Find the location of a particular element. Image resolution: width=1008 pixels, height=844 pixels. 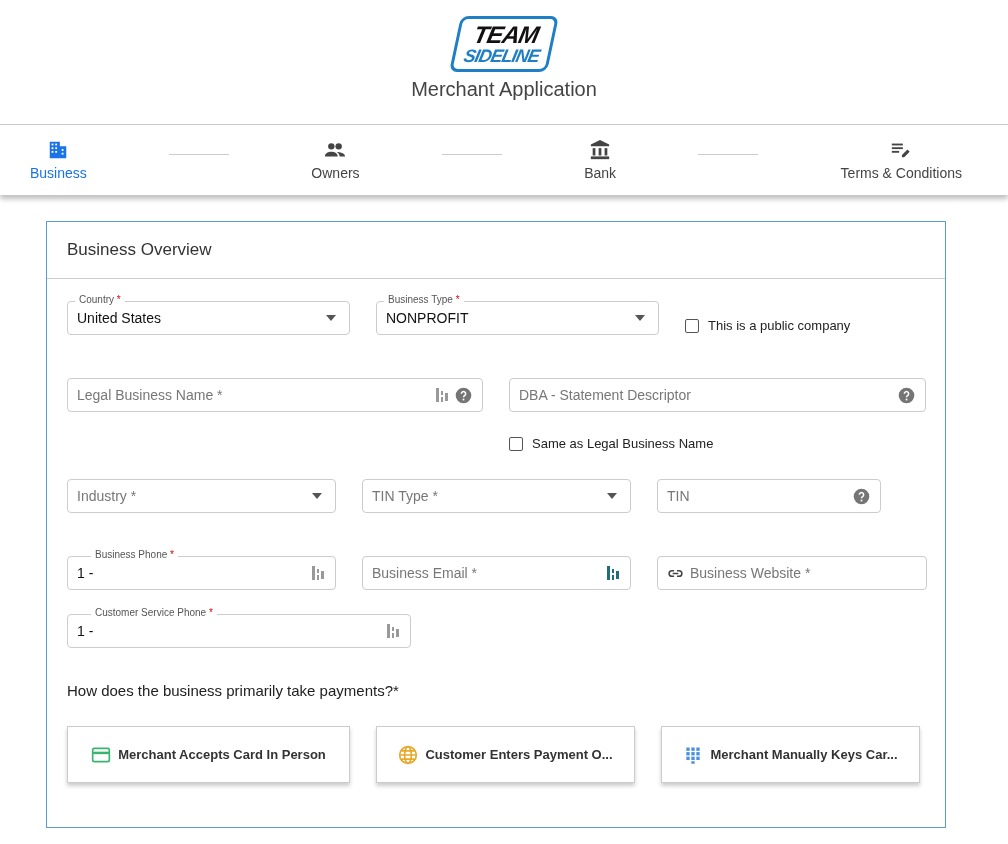

globe-icon is located at coordinates (408, 754).